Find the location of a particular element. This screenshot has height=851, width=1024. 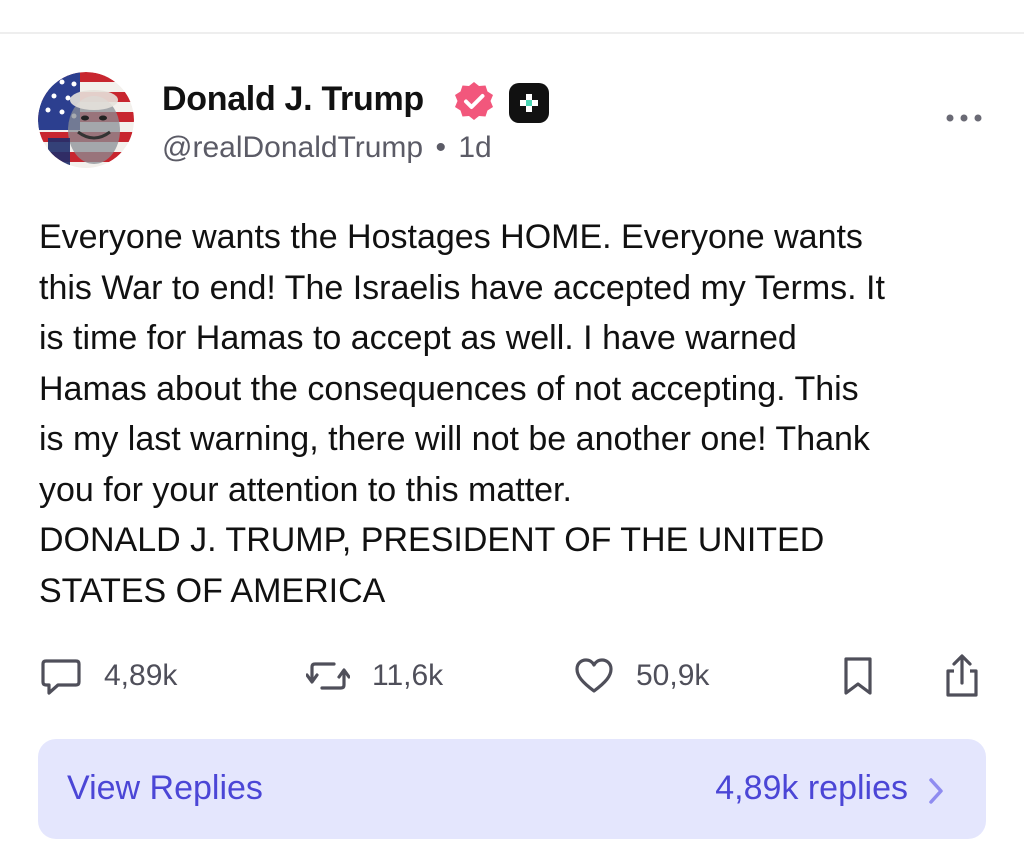

plus-badge-icon is located at coordinates (529, 103).